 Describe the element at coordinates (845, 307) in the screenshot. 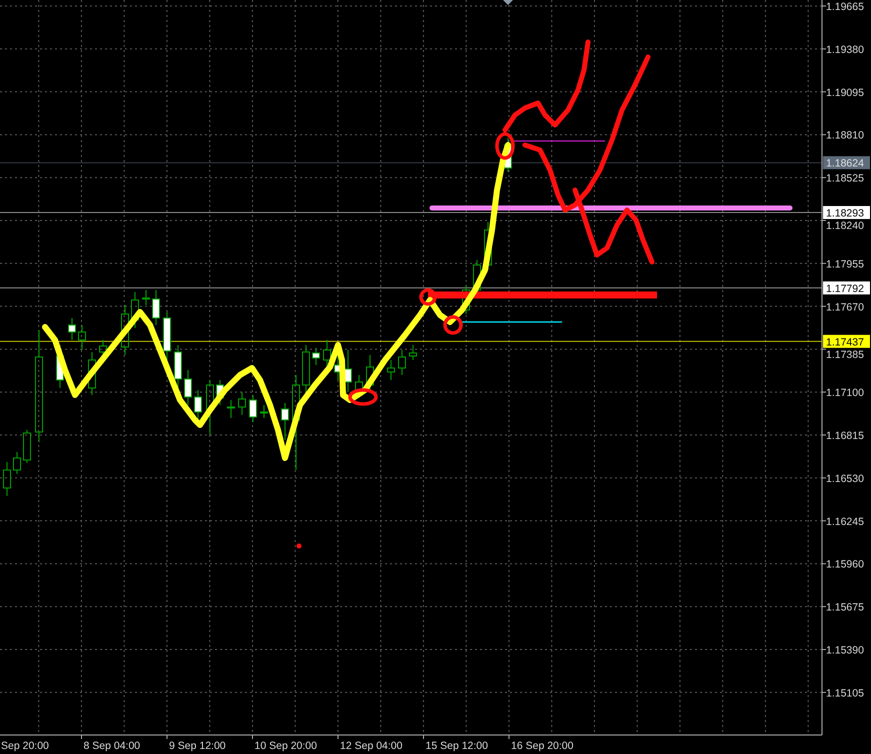

I see `price-axis-label: 1.17670` at that location.